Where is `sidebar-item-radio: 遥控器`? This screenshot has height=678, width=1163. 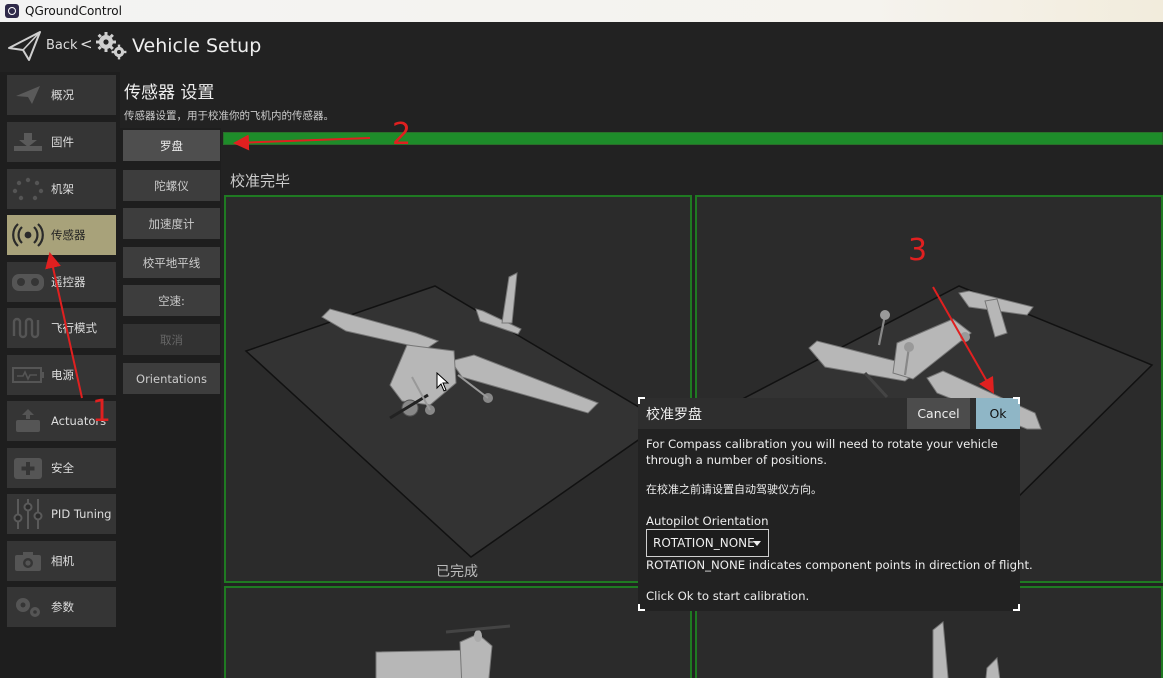 sidebar-item-radio: 遥控器 is located at coordinates (61, 282).